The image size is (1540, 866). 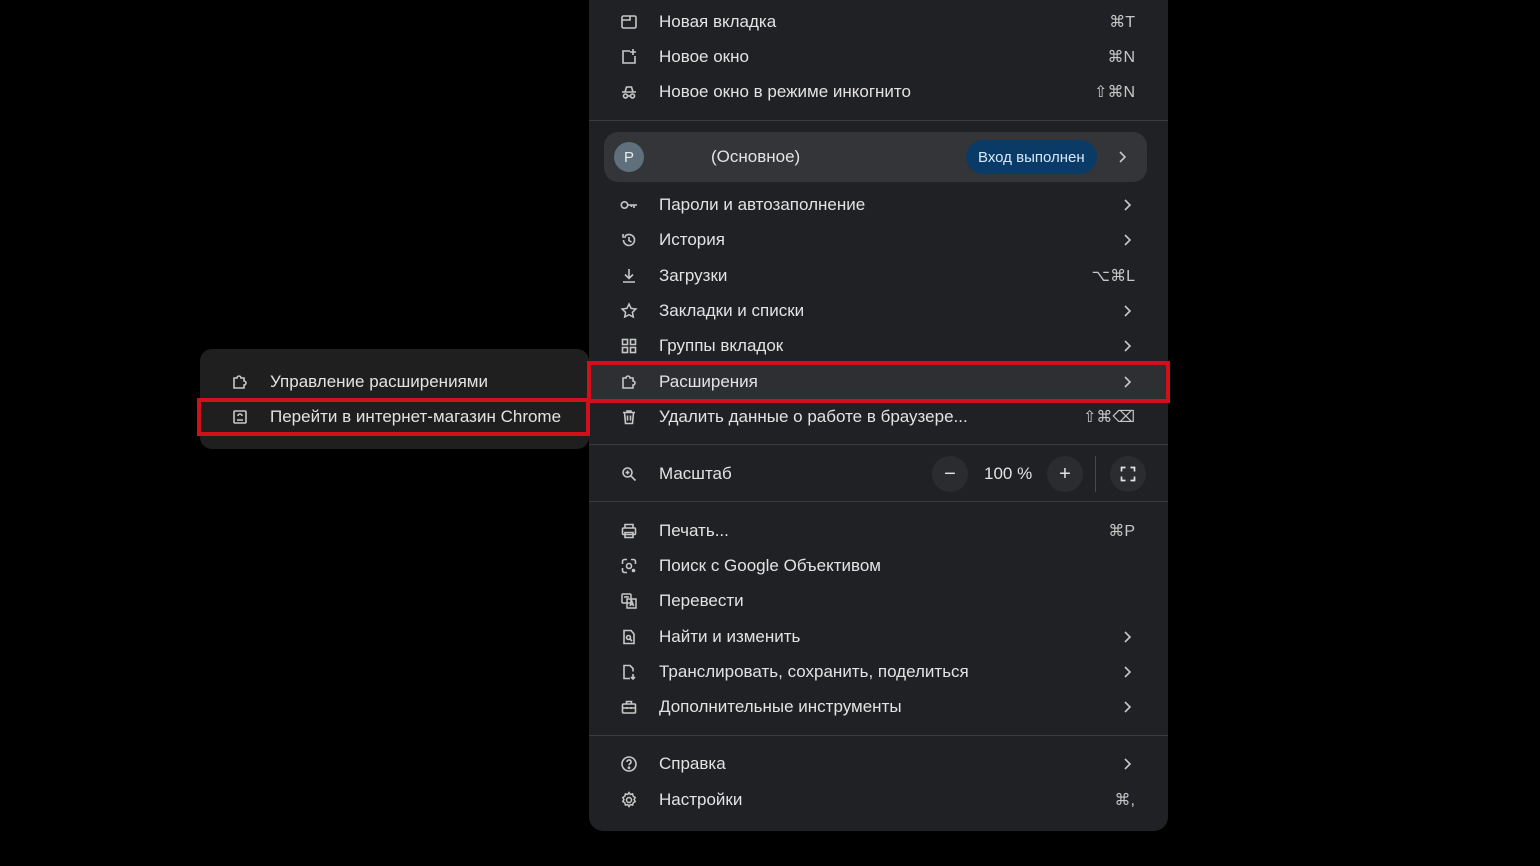 What do you see at coordinates (692, 763) in the screenshot?
I see `menu-item-label: Справка` at bounding box center [692, 763].